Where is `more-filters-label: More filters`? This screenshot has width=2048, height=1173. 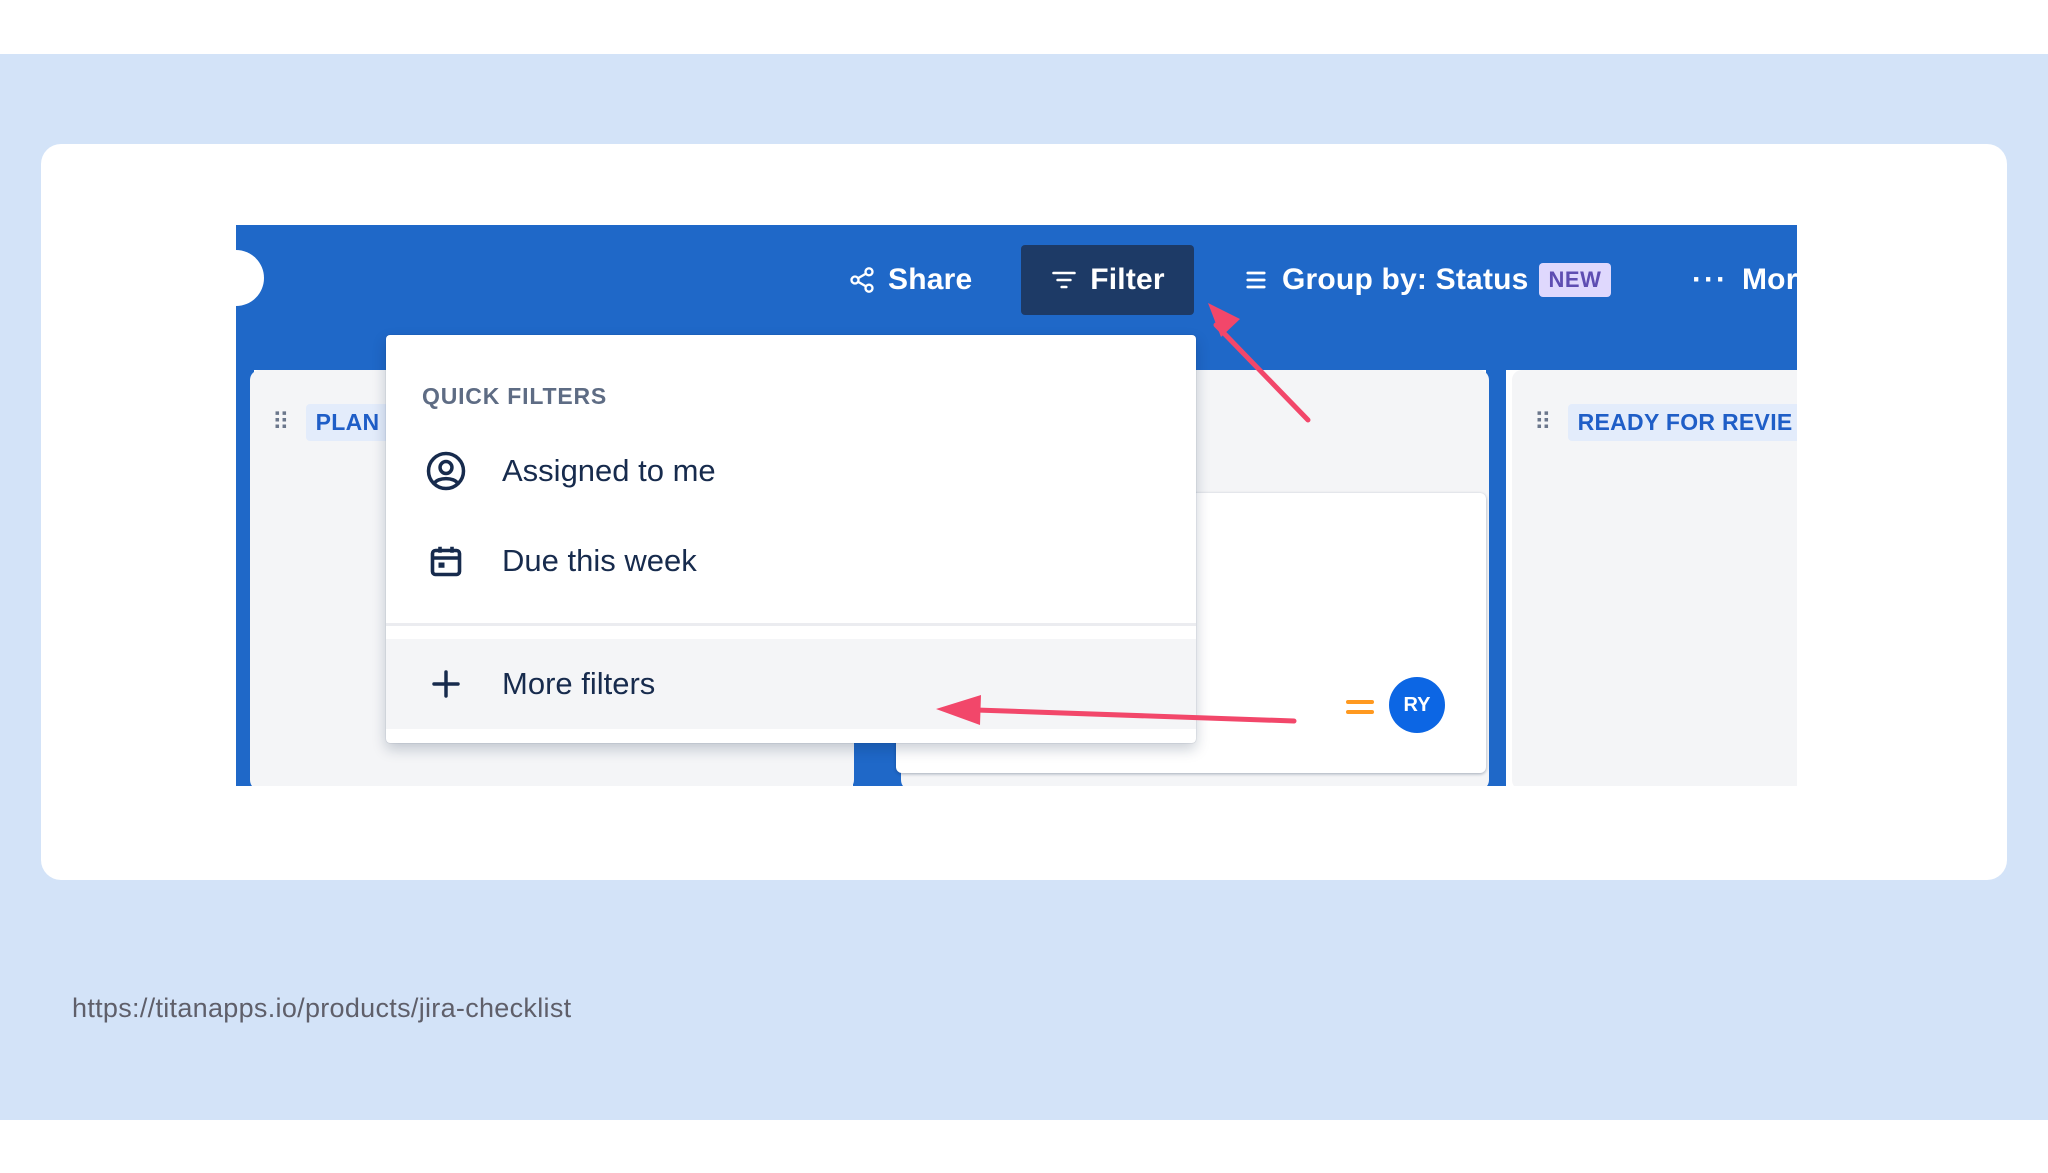
more-filters-label: More filters is located at coordinates (579, 683).